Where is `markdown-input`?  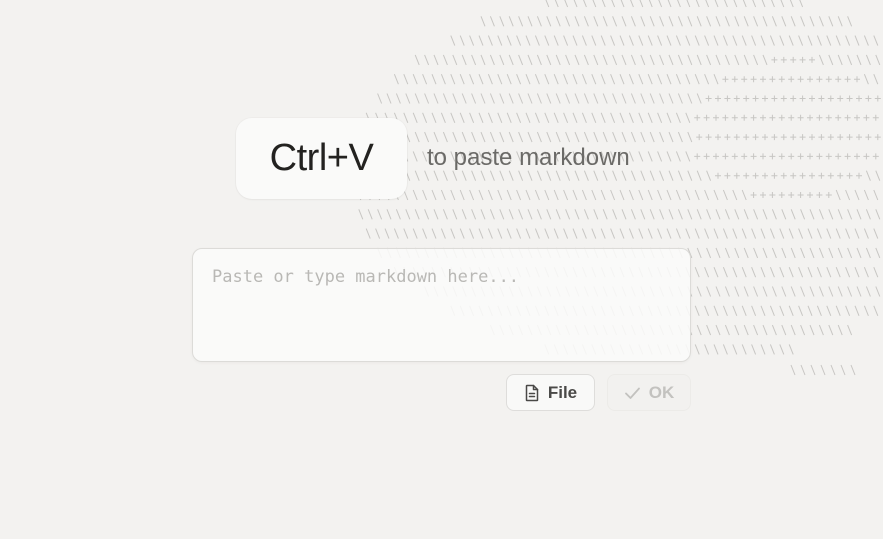 markdown-input is located at coordinates (441, 305).